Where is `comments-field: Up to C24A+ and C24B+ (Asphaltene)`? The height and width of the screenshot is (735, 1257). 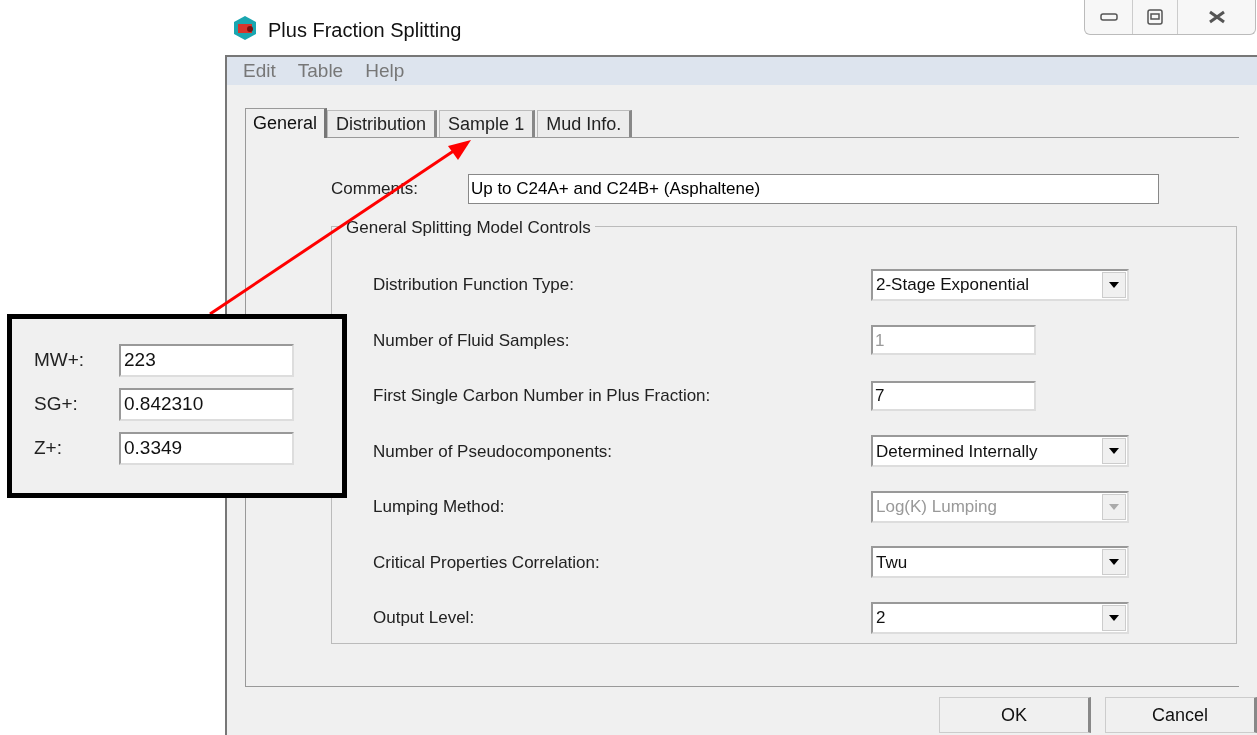 comments-field: Up to C24A+ and C24B+ (Asphaltene) is located at coordinates (813, 189).